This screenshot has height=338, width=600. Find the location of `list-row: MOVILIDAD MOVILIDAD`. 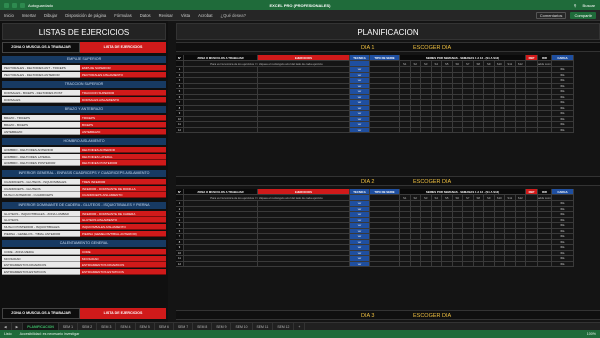

list-row: MOVILIDAD MOVILIDAD is located at coordinates (84, 258).